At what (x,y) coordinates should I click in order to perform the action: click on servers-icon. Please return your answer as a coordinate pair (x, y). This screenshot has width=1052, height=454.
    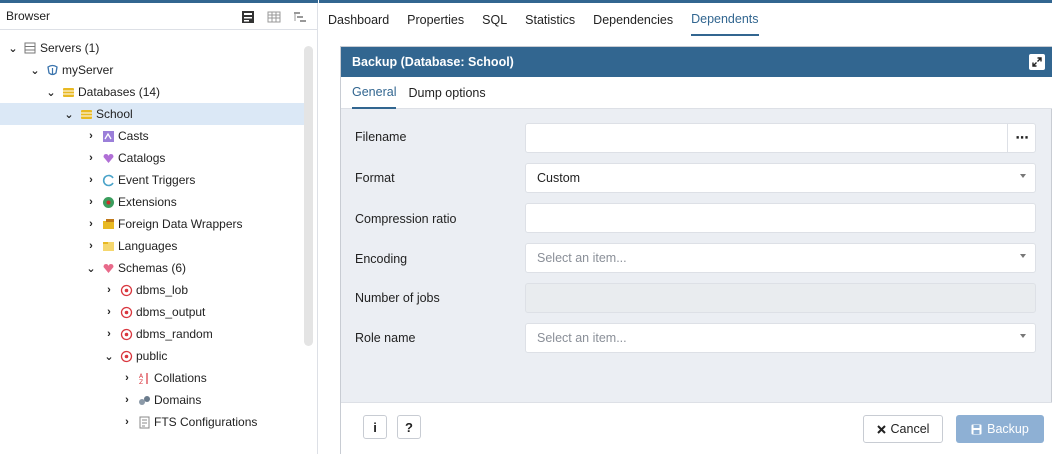
    Looking at the image, I should click on (30, 48).